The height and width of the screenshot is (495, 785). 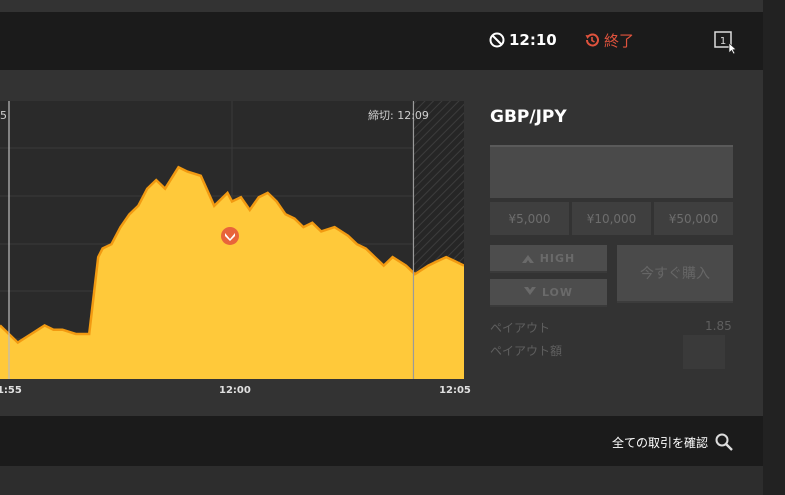 What do you see at coordinates (611, 171) in the screenshot?
I see `amount-input` at bounding box center [611, 171].